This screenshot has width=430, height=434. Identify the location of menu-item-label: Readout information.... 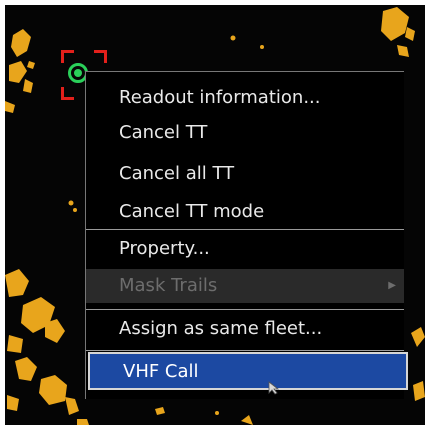
(220, 97).